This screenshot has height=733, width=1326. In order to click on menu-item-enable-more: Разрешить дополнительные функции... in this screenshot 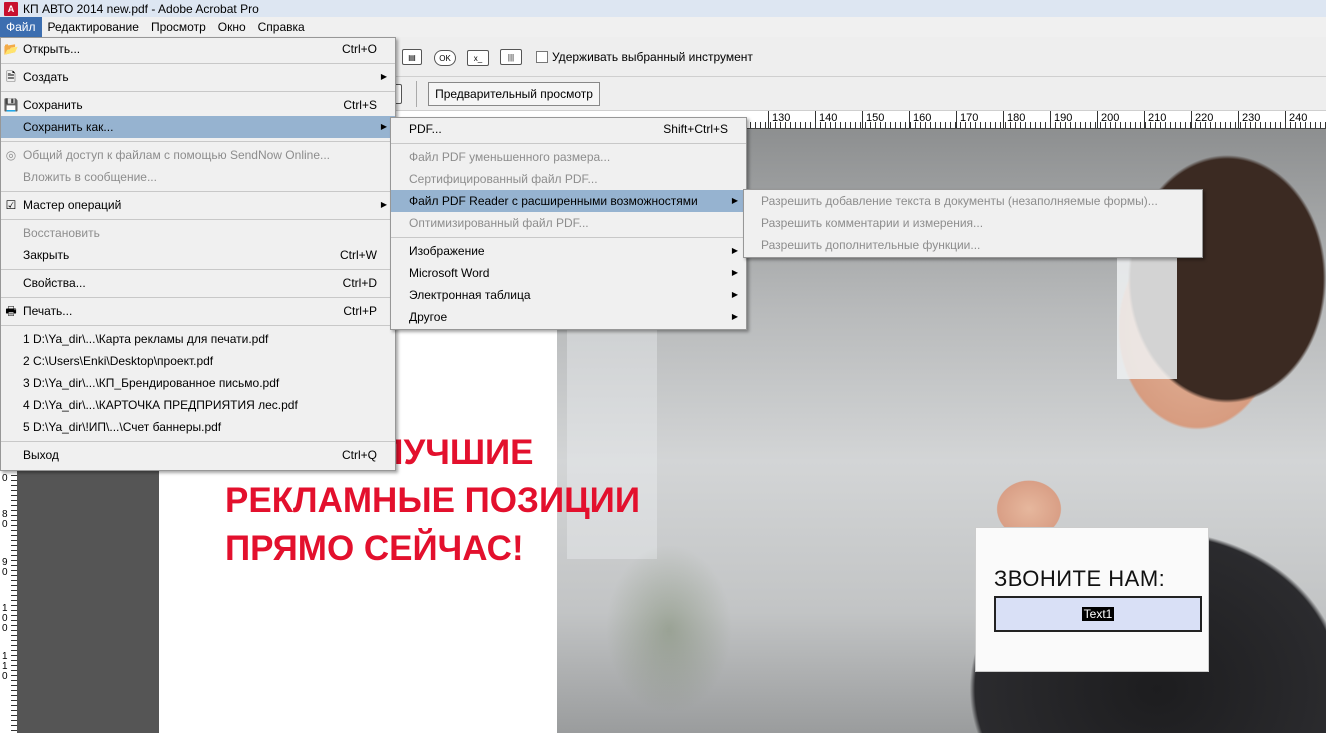, I will do `click(973, 245)`.